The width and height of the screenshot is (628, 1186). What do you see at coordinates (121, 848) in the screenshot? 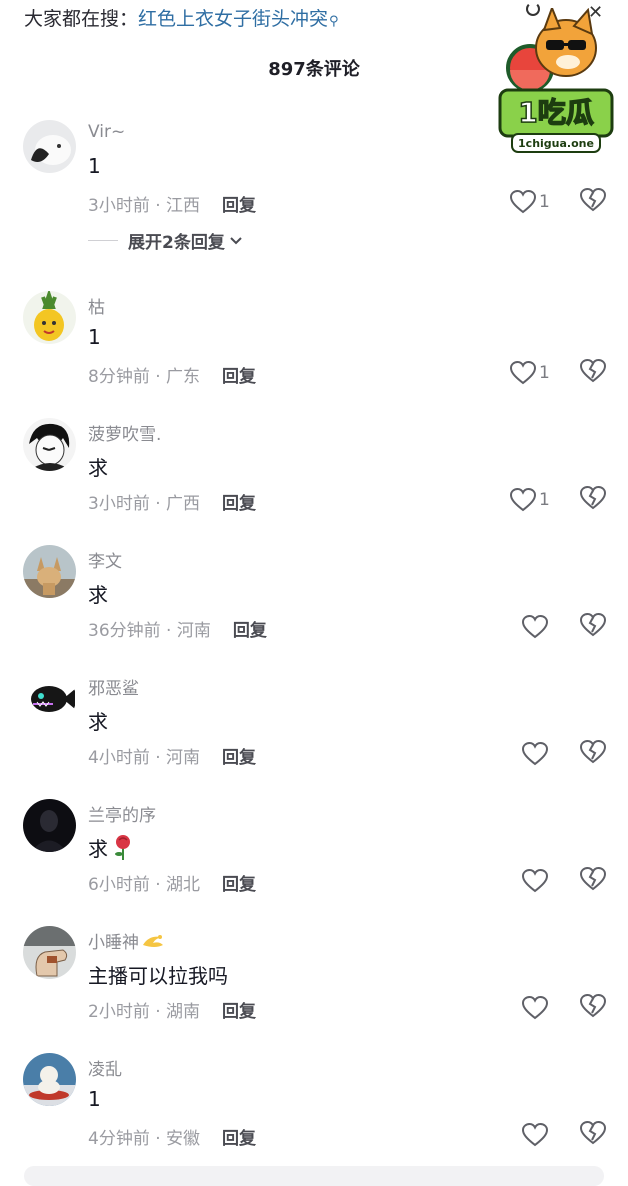
I see `rose-emoji-icon` at bounding box center [121, 848].